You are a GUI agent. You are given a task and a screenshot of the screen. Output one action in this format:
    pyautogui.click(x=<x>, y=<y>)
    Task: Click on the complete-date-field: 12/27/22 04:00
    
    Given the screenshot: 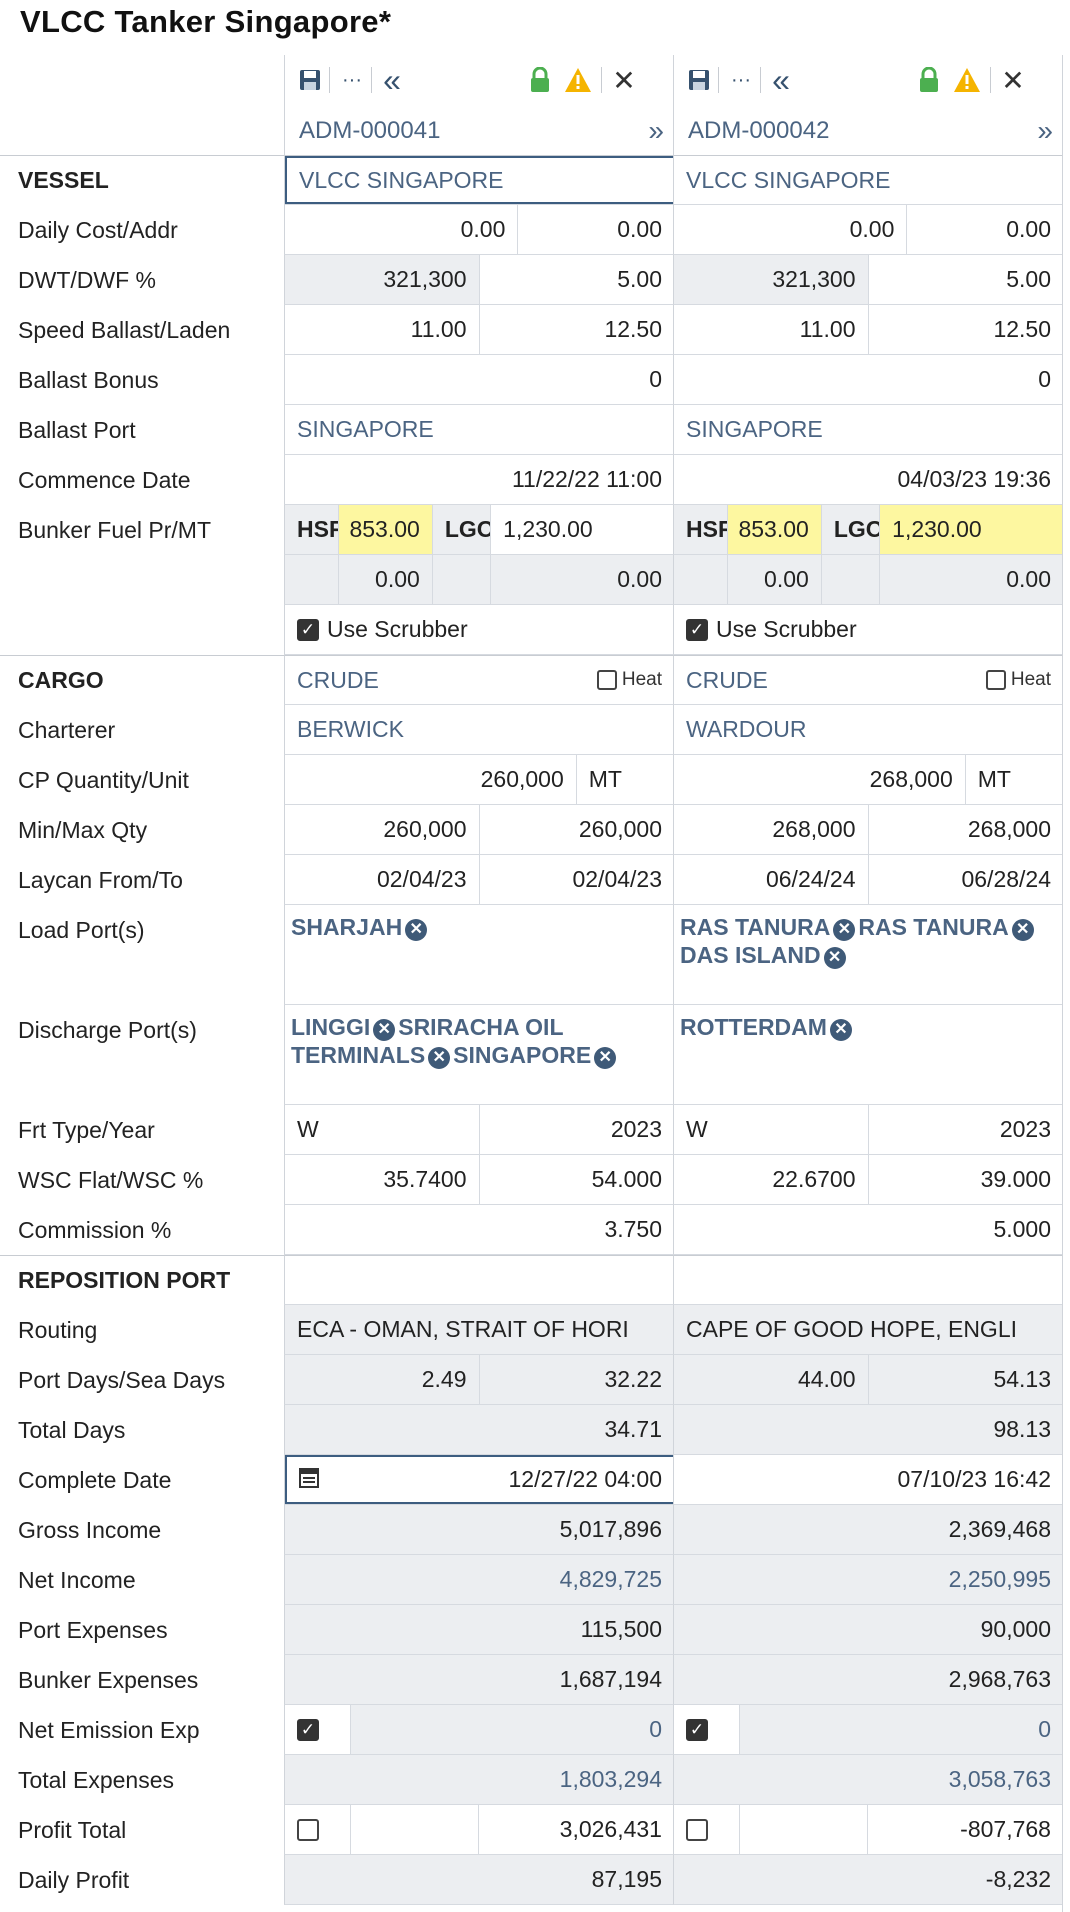 What is the action you would take?
    pyautogui.click(x=479, y=1479)
    